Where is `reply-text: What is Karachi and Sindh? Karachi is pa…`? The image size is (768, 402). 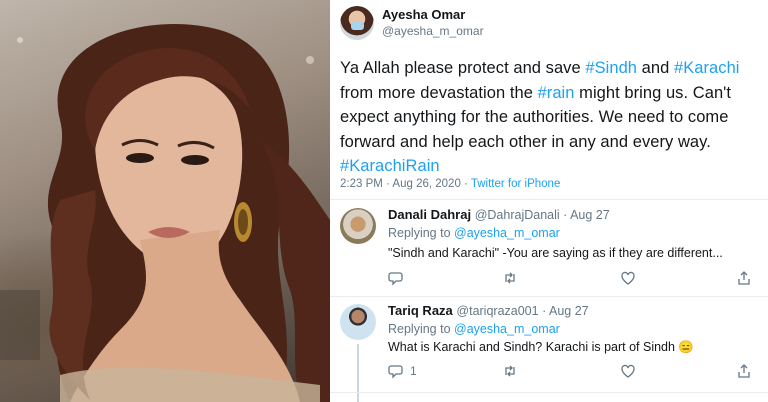 reply-text: What is Karachi and Sindh? Karachi is pa… is located at coordinates (541, 347).